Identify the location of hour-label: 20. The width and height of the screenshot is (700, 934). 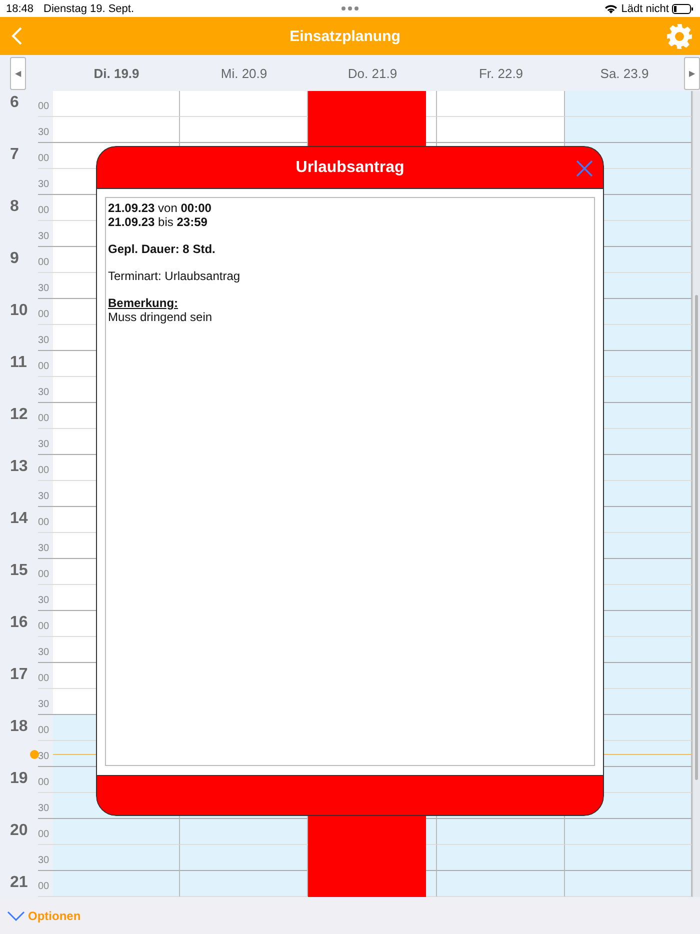
(19, 831).